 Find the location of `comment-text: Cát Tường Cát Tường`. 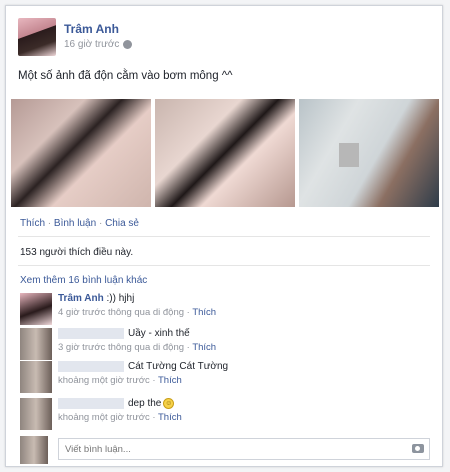

comment-text: Cát Tường Cát Tường is located at coordinates (178, 367).